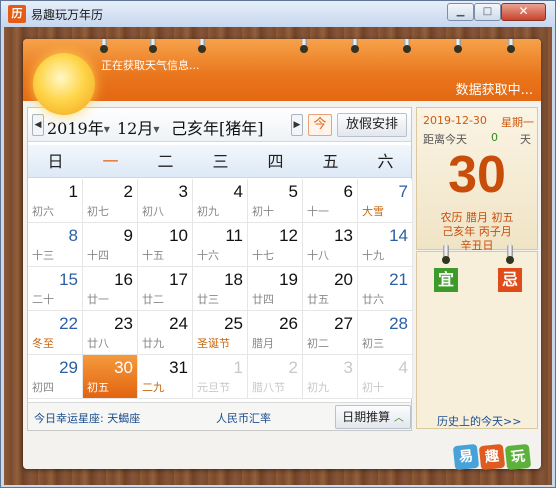 The height and width of the screenshot is (488, 556). What do you see at coordinates (330, 245) in the screenshot?
I see `day-cell: 13 十八` at bounding box center [330, 245].